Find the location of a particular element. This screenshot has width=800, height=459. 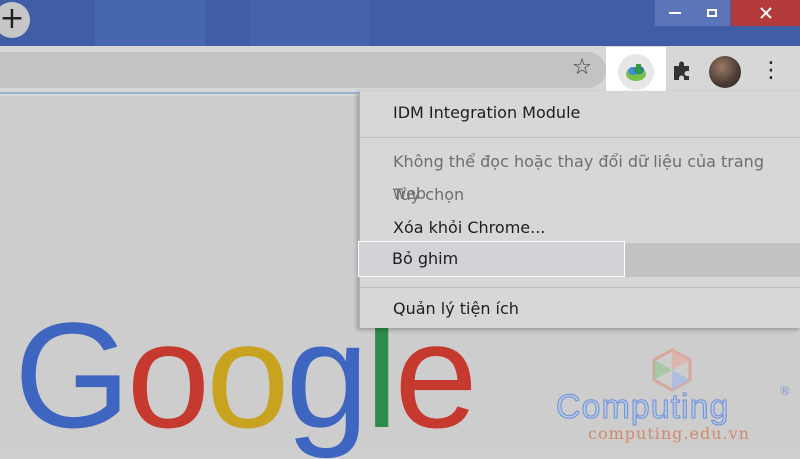

minimize-icon is located at coordinates (675, 12).